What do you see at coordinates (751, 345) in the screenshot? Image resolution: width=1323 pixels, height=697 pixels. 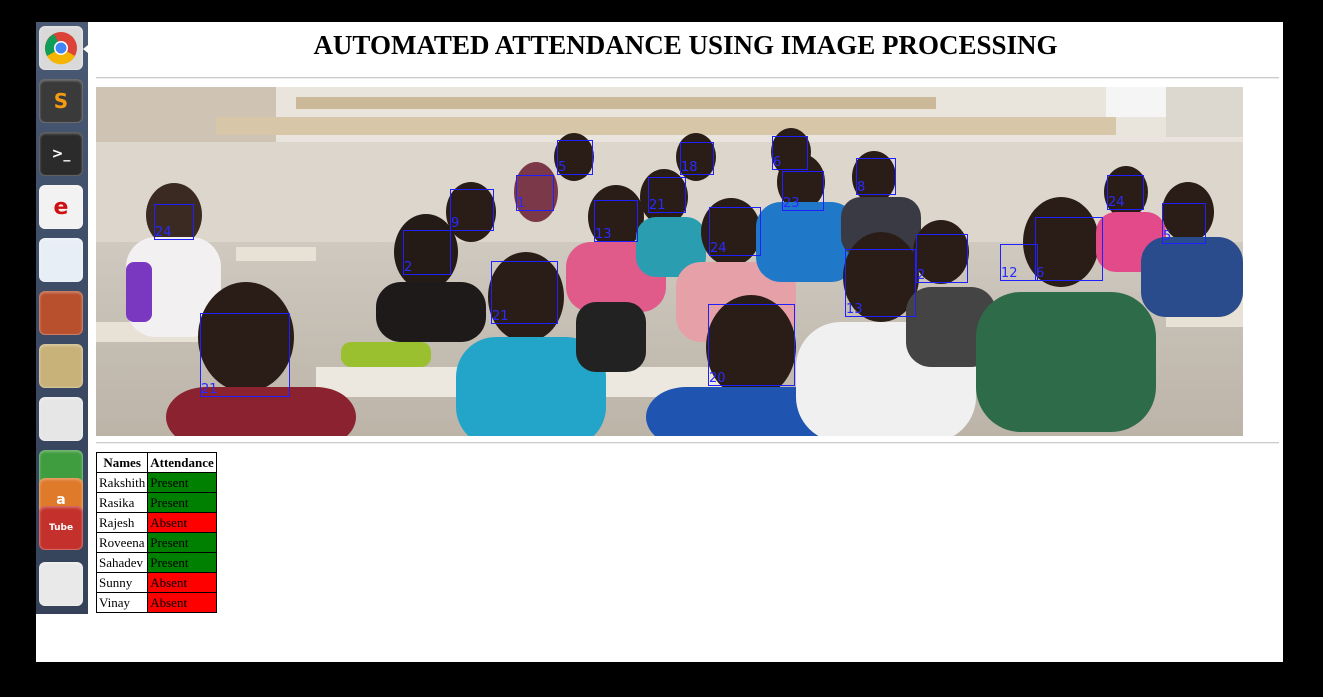 I see `face-box: 20` at bounding box center [751, 345].